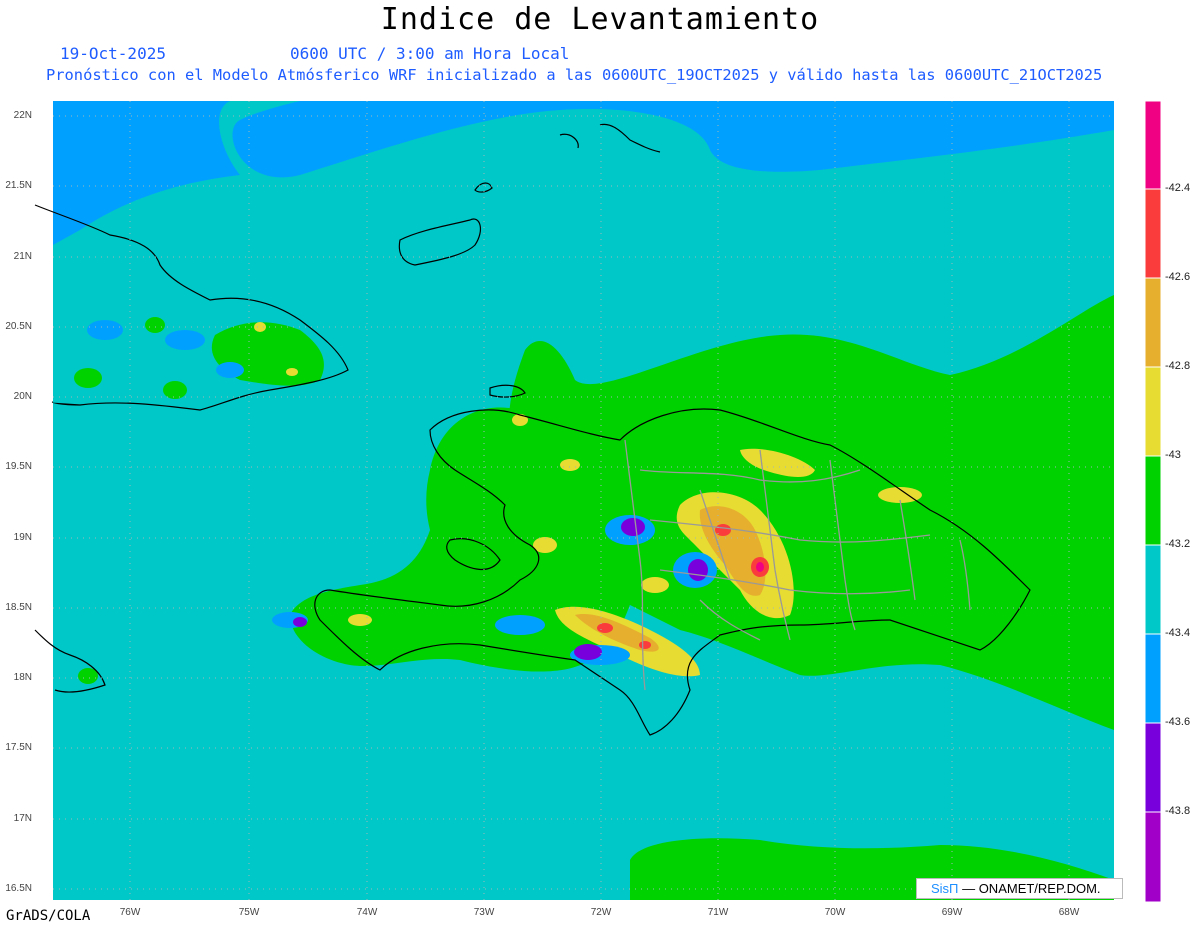 The width and height of the screenshot is (1200, 927). Describe the element at coordinates (22, 818) in the screenshot. I see `lat-label: 17N` at that location.